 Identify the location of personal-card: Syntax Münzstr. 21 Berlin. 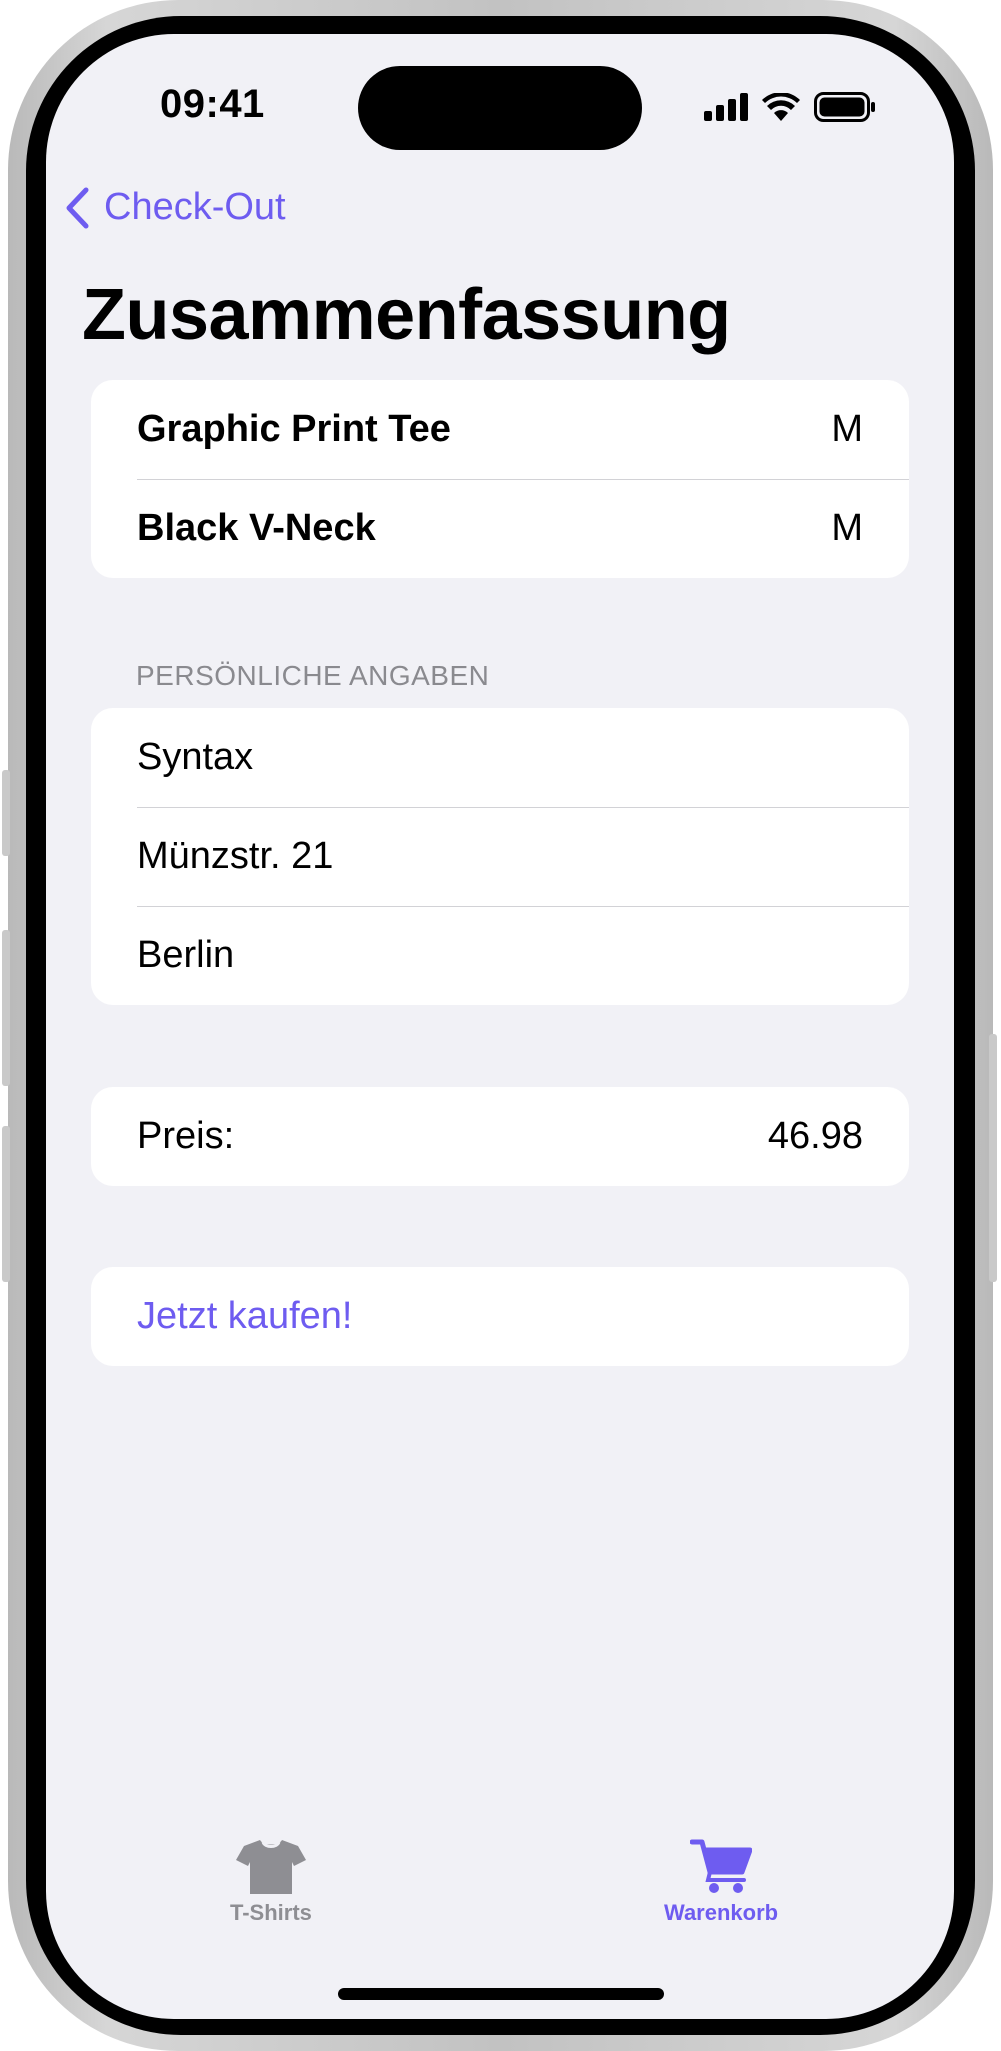
(500, 856).